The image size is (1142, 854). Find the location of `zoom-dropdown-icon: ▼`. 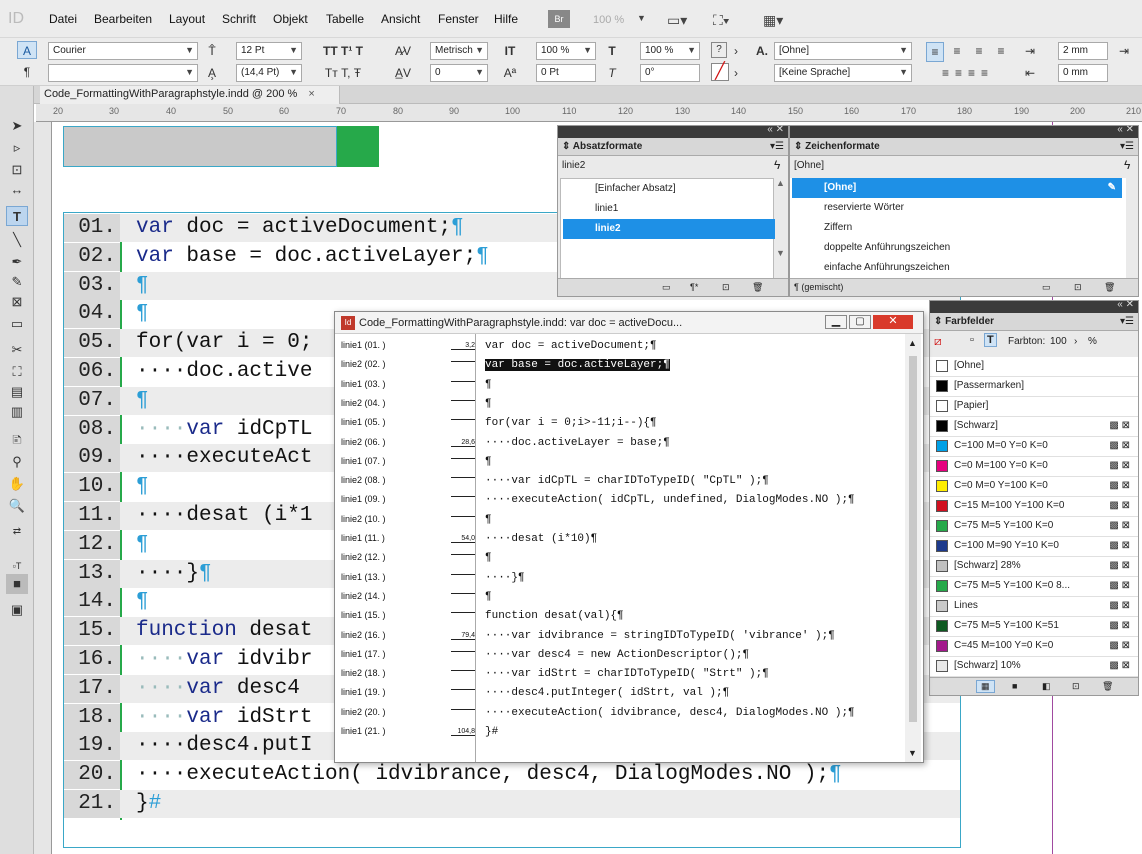

zoom-dropdown-icon: ▼ is located at coordinates (641, 21).